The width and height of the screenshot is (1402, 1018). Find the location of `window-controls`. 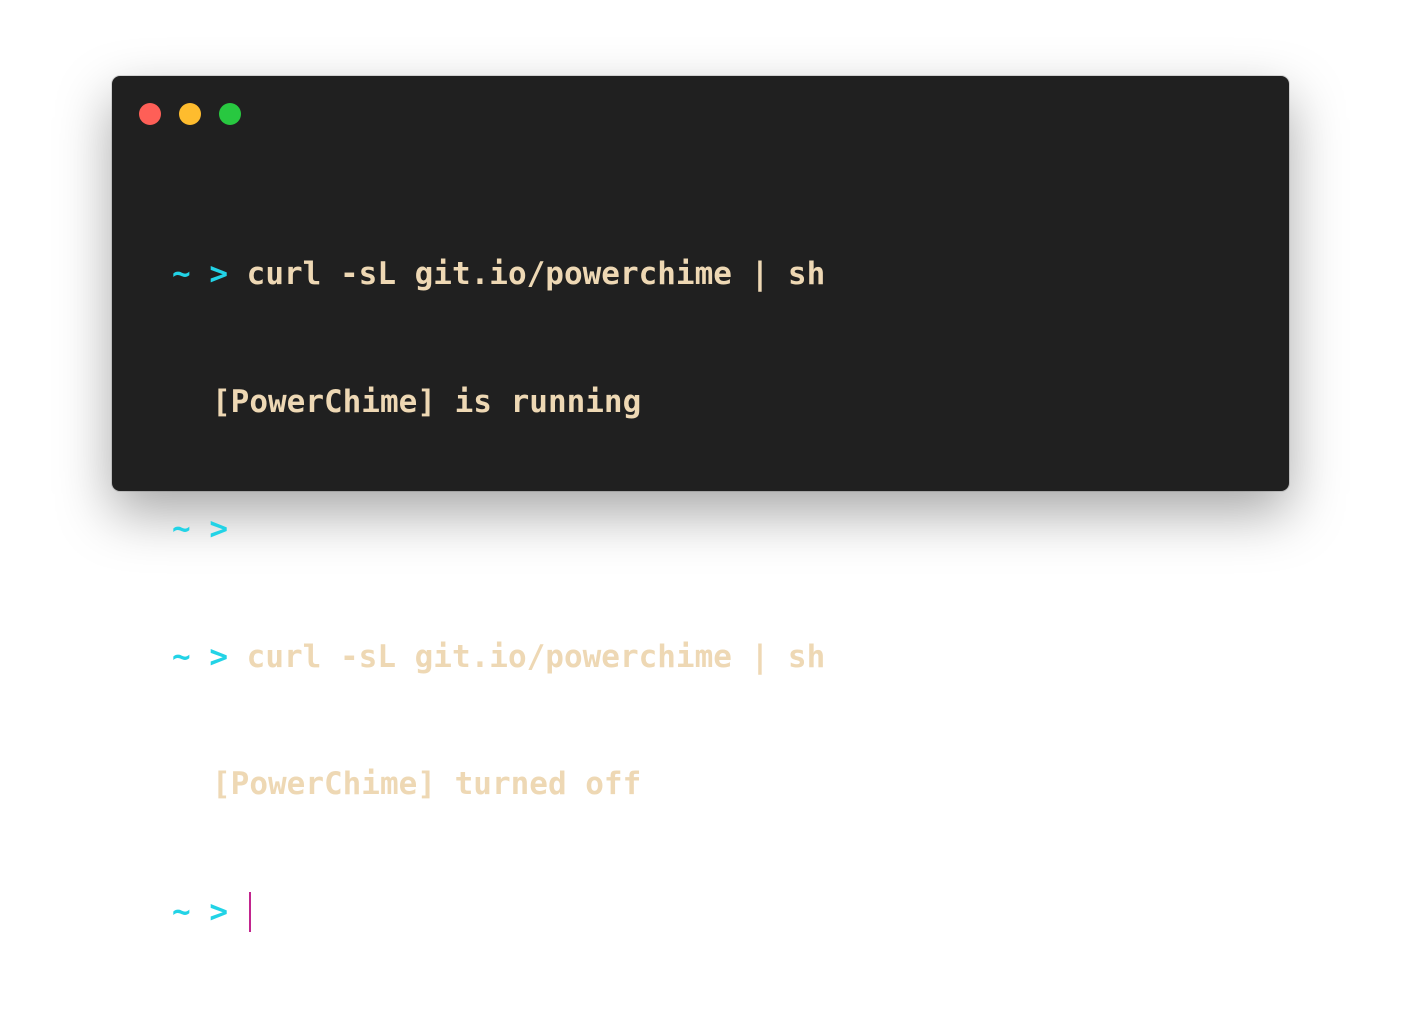

window-controls is located at coordinates (190, 114).